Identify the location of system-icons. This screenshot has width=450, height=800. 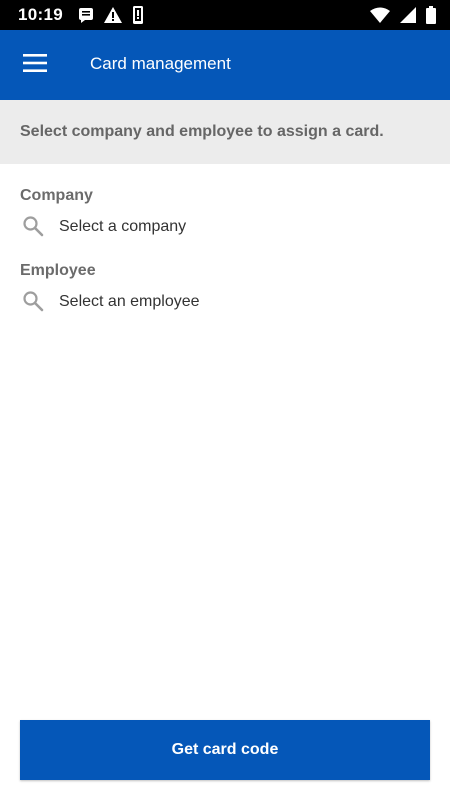
(403, 15).